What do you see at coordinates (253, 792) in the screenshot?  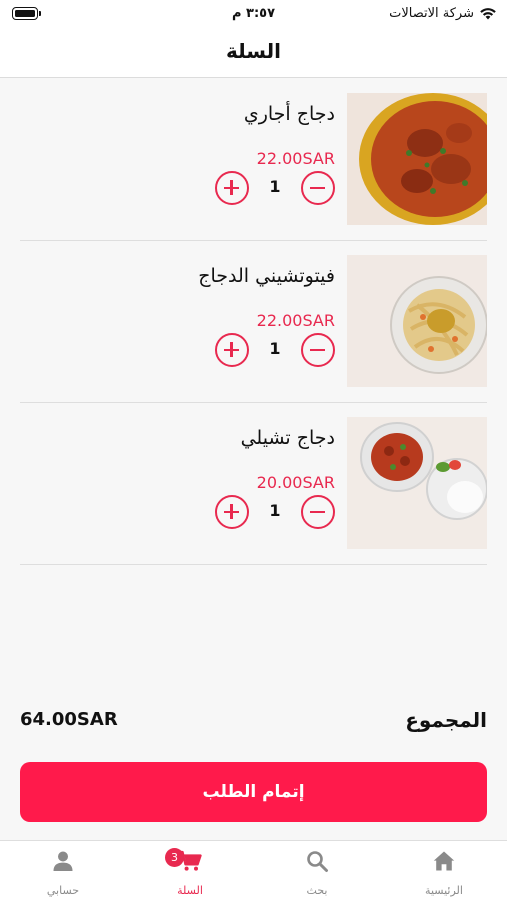 I see `checkout-button: إتمام الطلب` at bounding box center [253, 792].